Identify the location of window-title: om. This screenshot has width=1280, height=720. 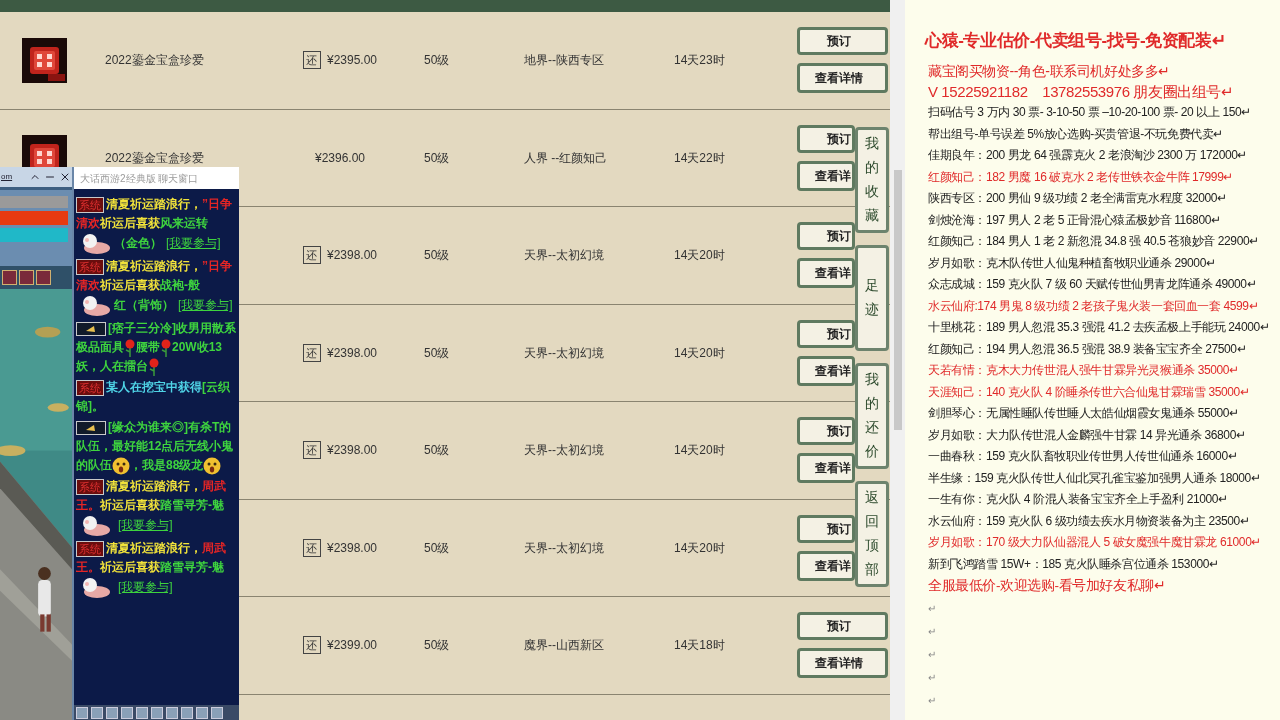
(7, 177).